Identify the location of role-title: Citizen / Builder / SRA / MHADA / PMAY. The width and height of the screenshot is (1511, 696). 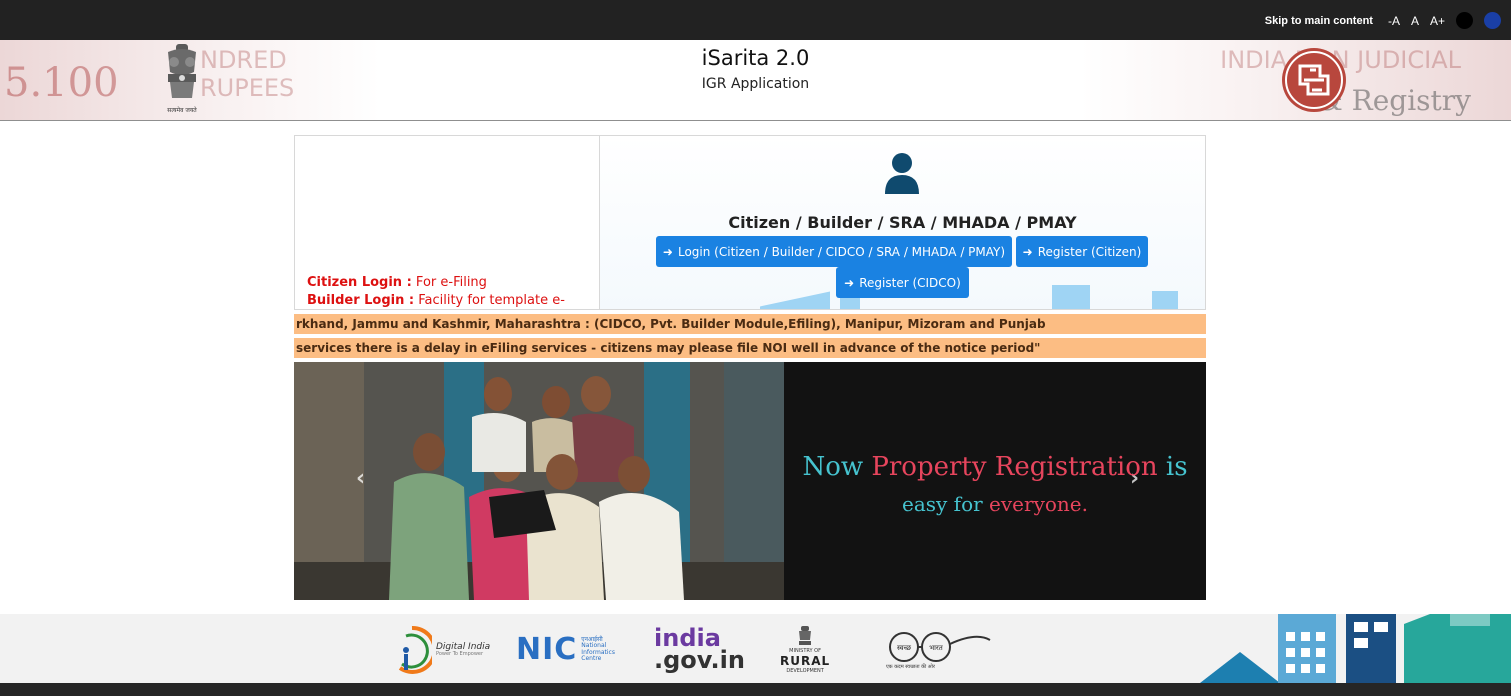
(902, 222).